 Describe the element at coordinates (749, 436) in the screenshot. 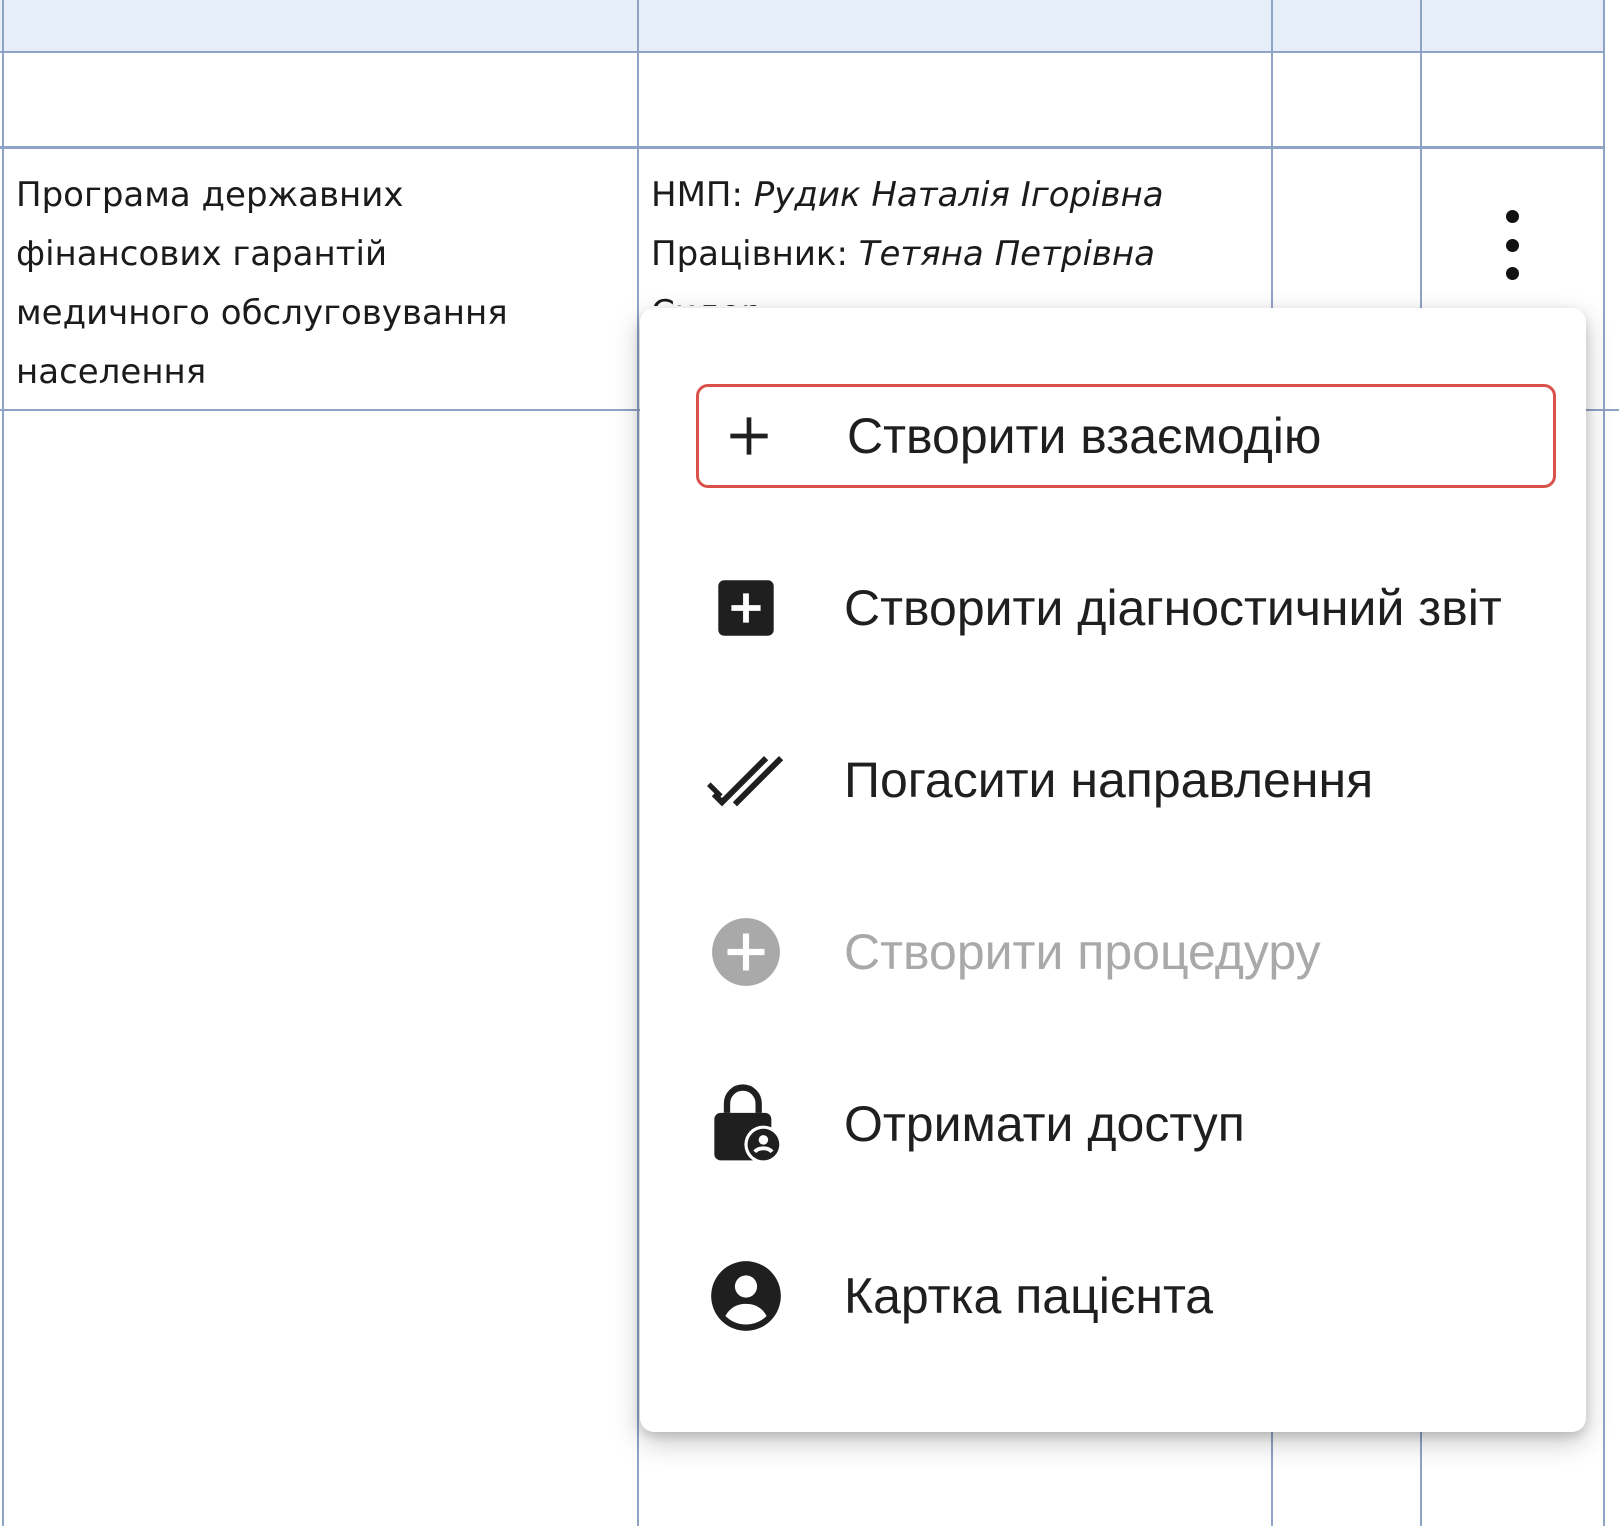

I see `plus-icon` at that location.